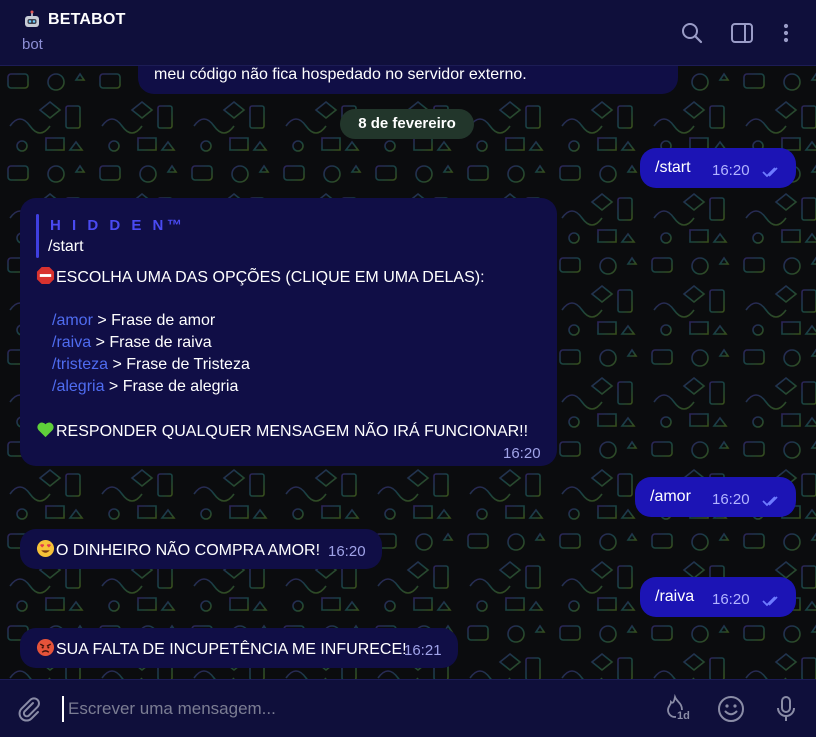  I want to click on message-input, so click(342, 709).